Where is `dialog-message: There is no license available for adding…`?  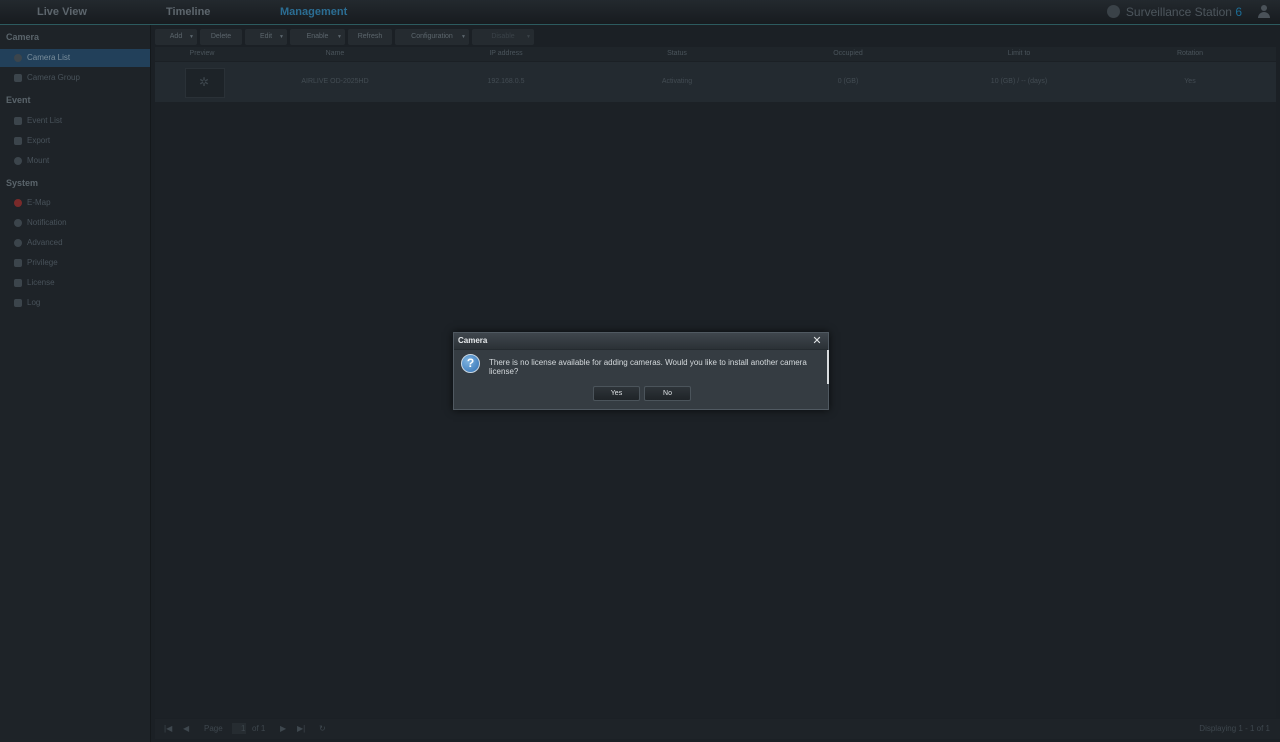
dialog-message: There is no license available for adding… is located at coordinates (648, 367).